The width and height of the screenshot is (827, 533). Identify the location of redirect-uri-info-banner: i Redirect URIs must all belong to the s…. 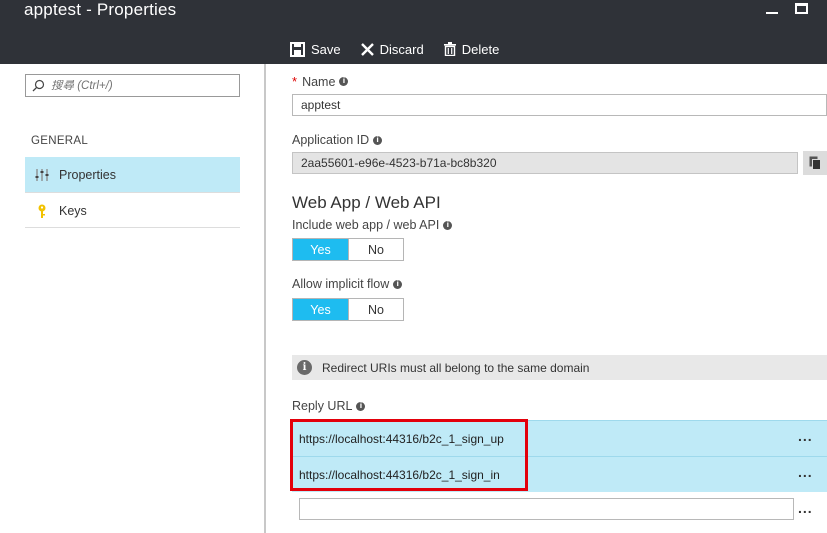
(559, 367).